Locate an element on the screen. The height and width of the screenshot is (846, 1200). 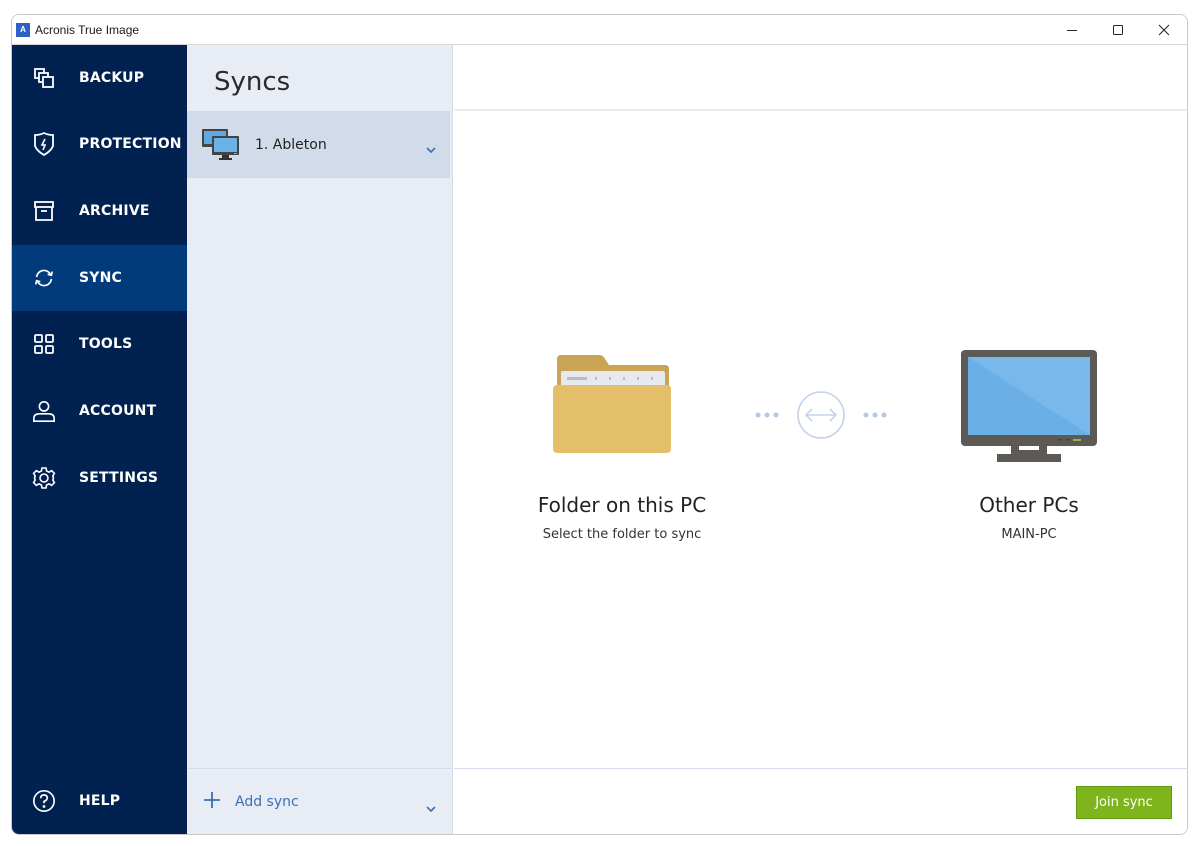
sidebar-item-help: HELP is located at coordinates (99, 801).